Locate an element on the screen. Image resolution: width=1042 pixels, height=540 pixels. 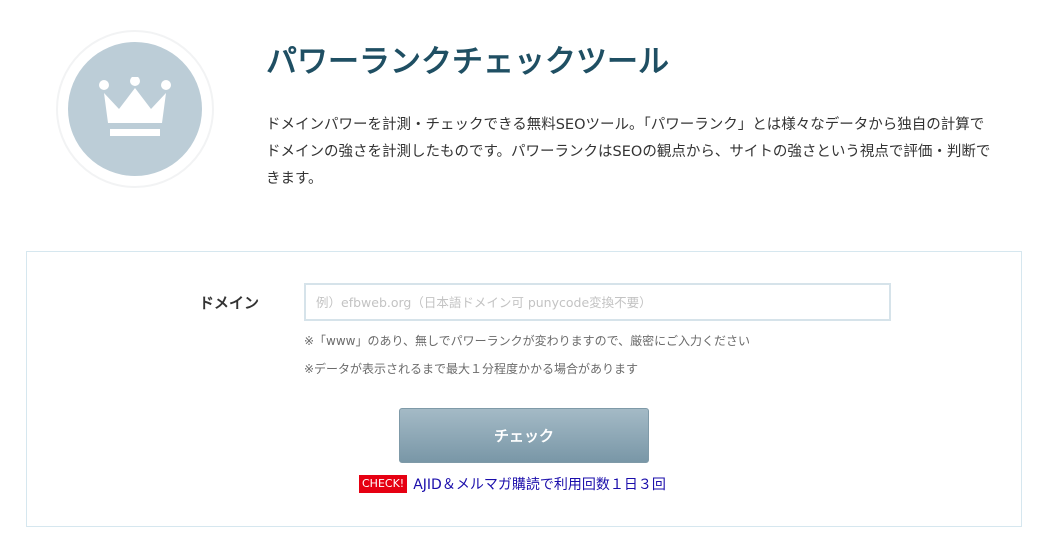
promo: CHECK! AJID＆メルマガ購読で利用回数１日３回 is located at coordinates (512, 484).